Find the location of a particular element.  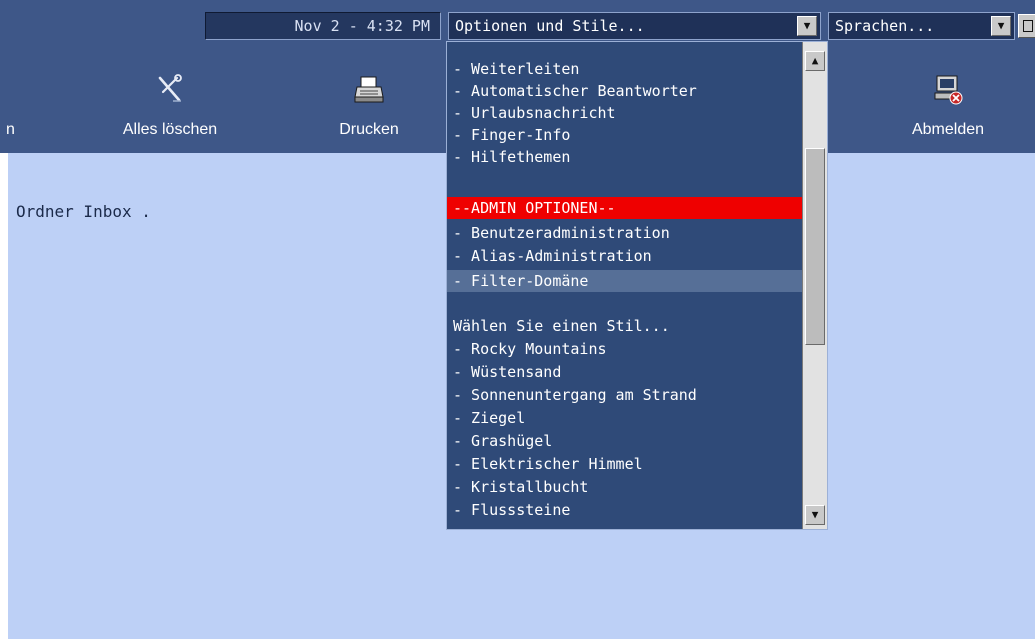

tools-icon is located at coordinates (170, 88).